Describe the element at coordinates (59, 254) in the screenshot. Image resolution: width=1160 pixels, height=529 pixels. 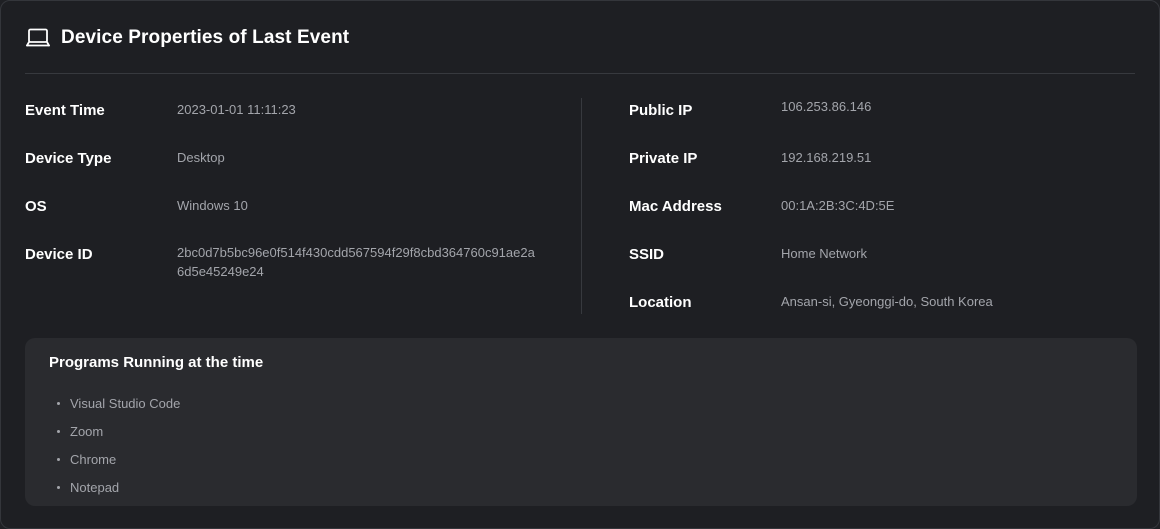
I see `property-label: Device ID` at that location.